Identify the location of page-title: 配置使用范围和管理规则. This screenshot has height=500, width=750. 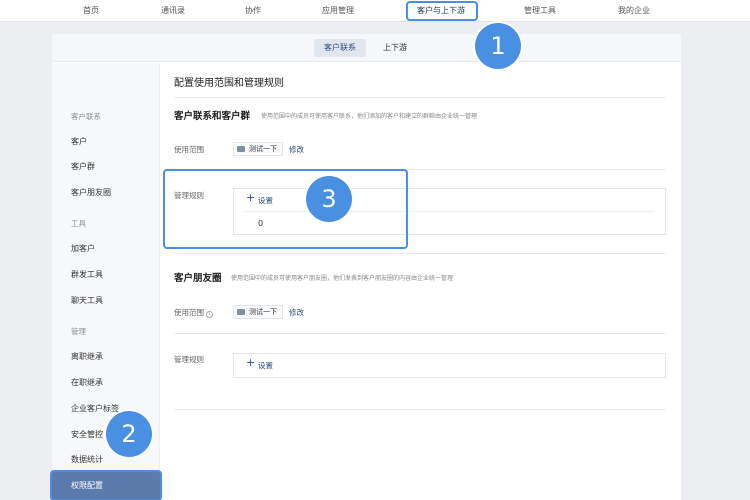
(229, 83).